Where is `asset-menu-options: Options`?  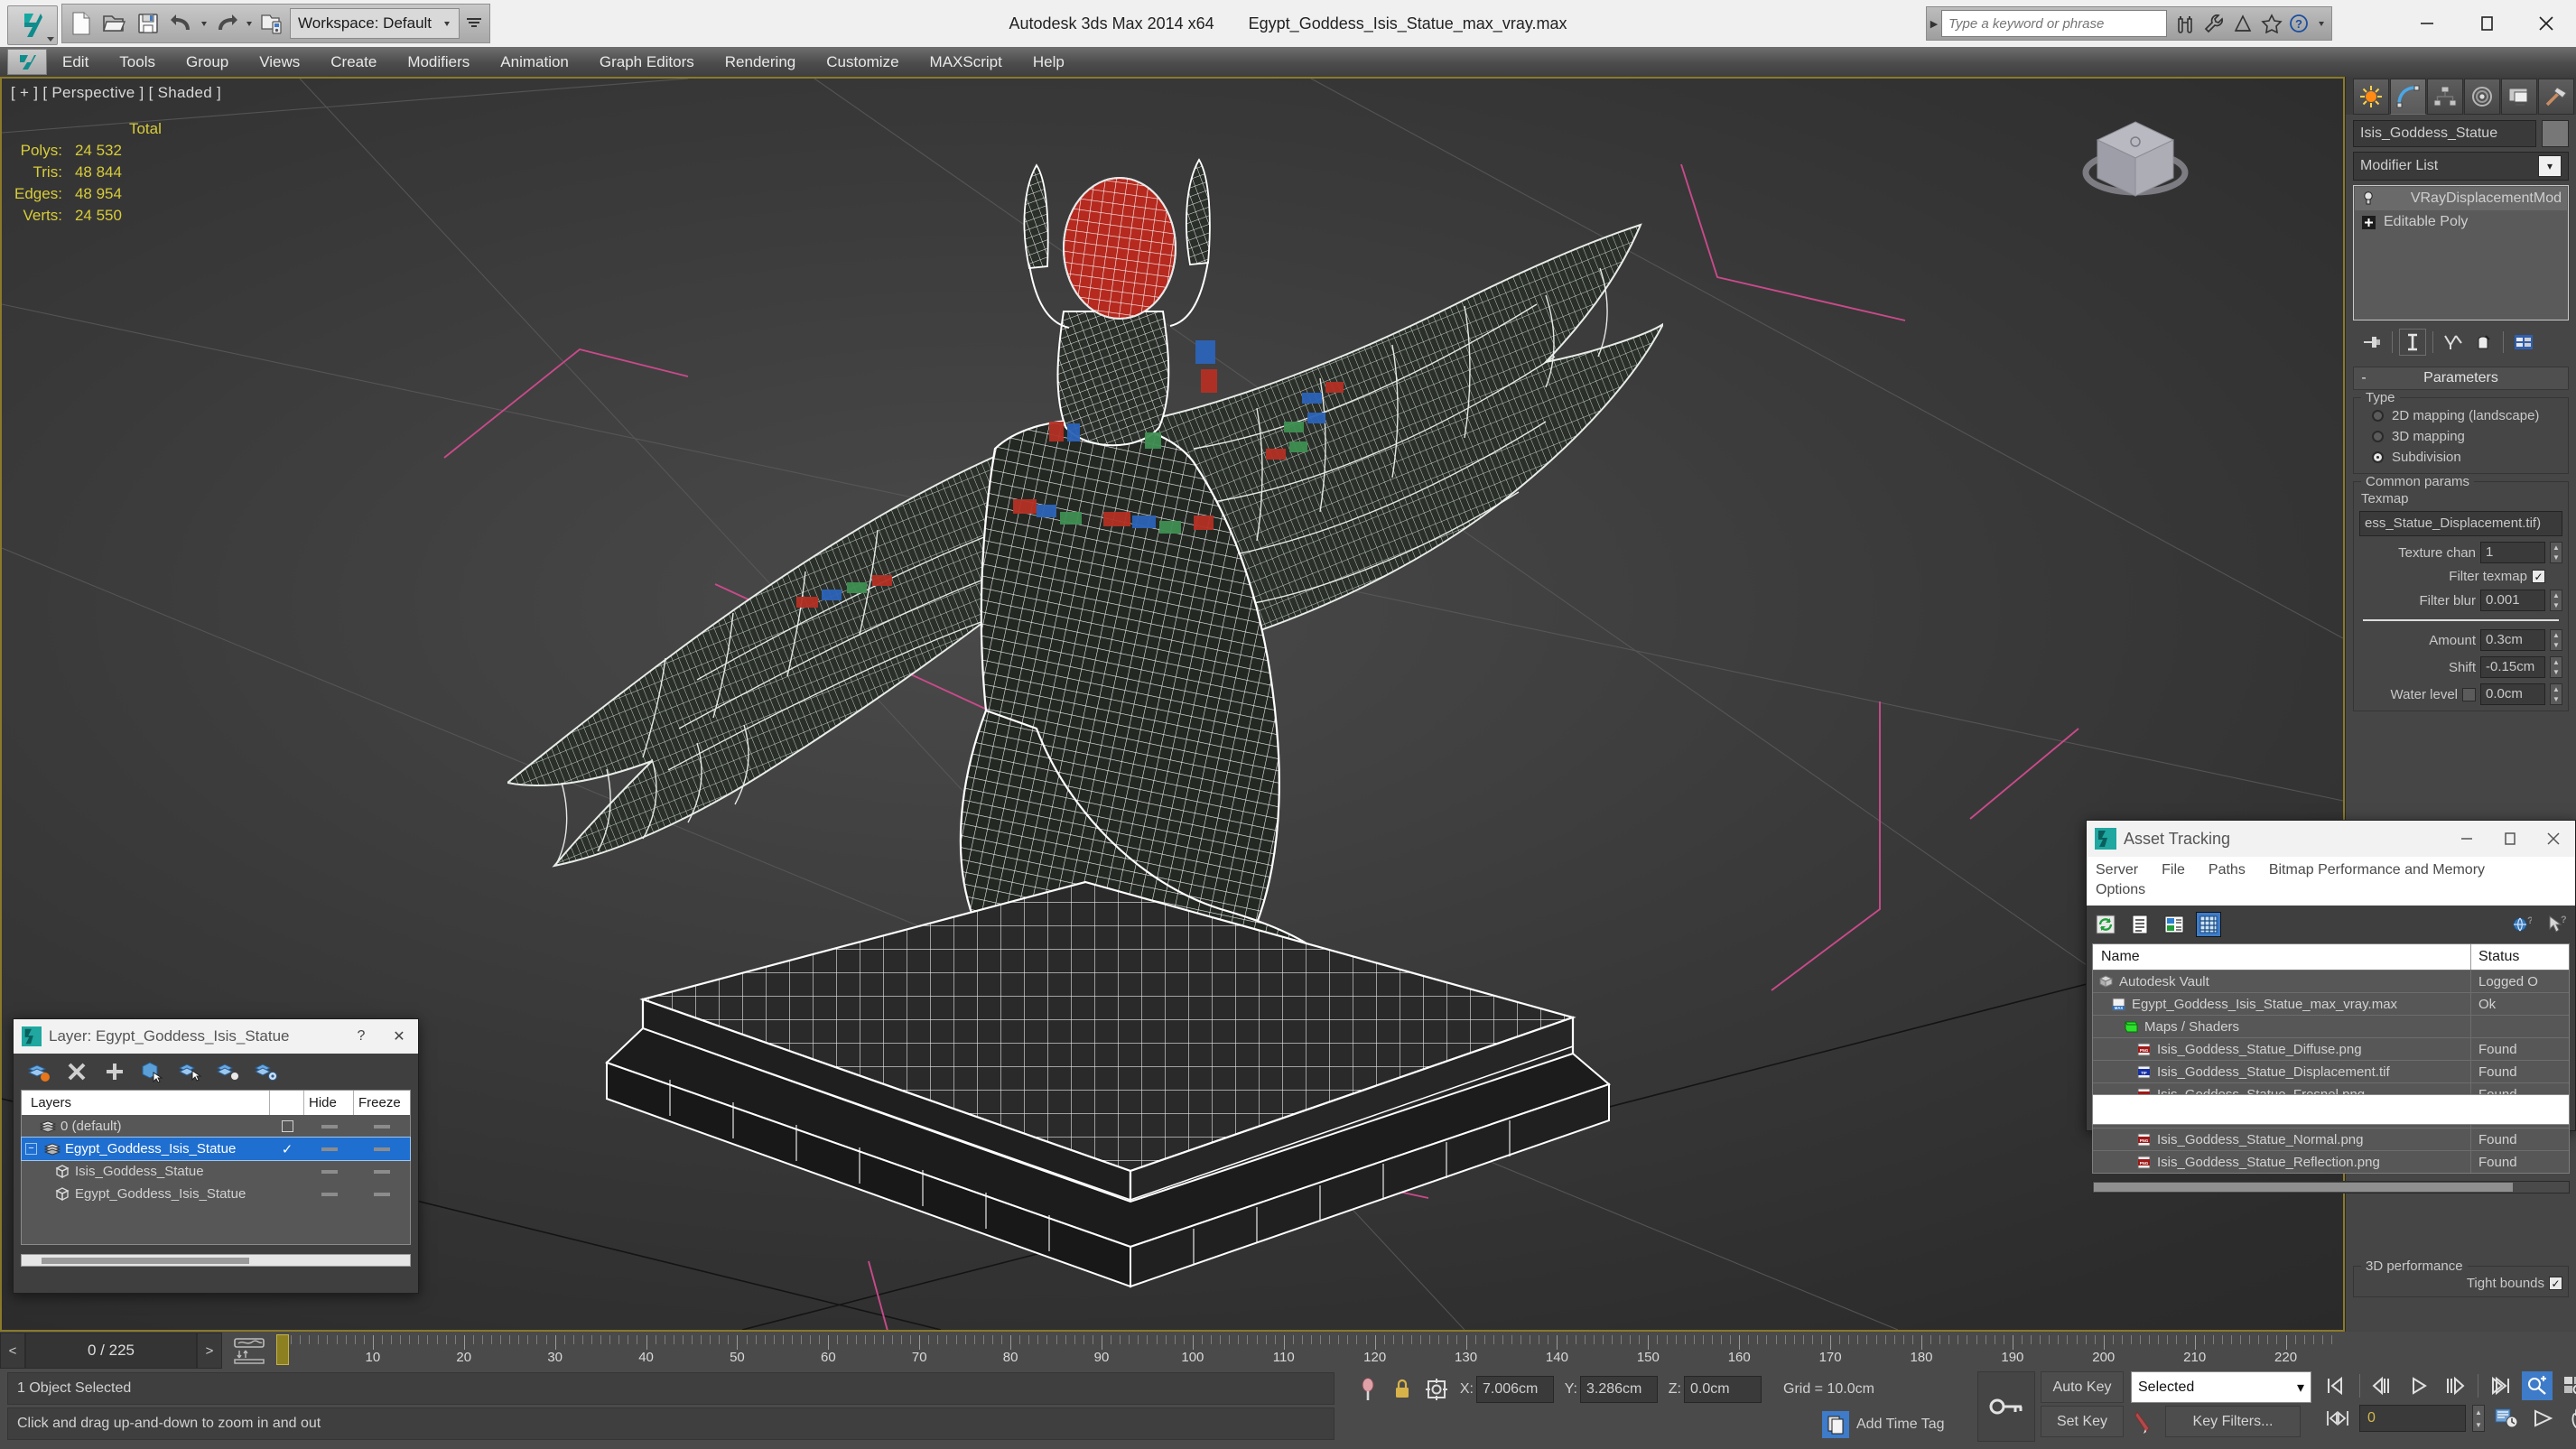 asset-menu-options: Options is located at coordinates (2120, 890).